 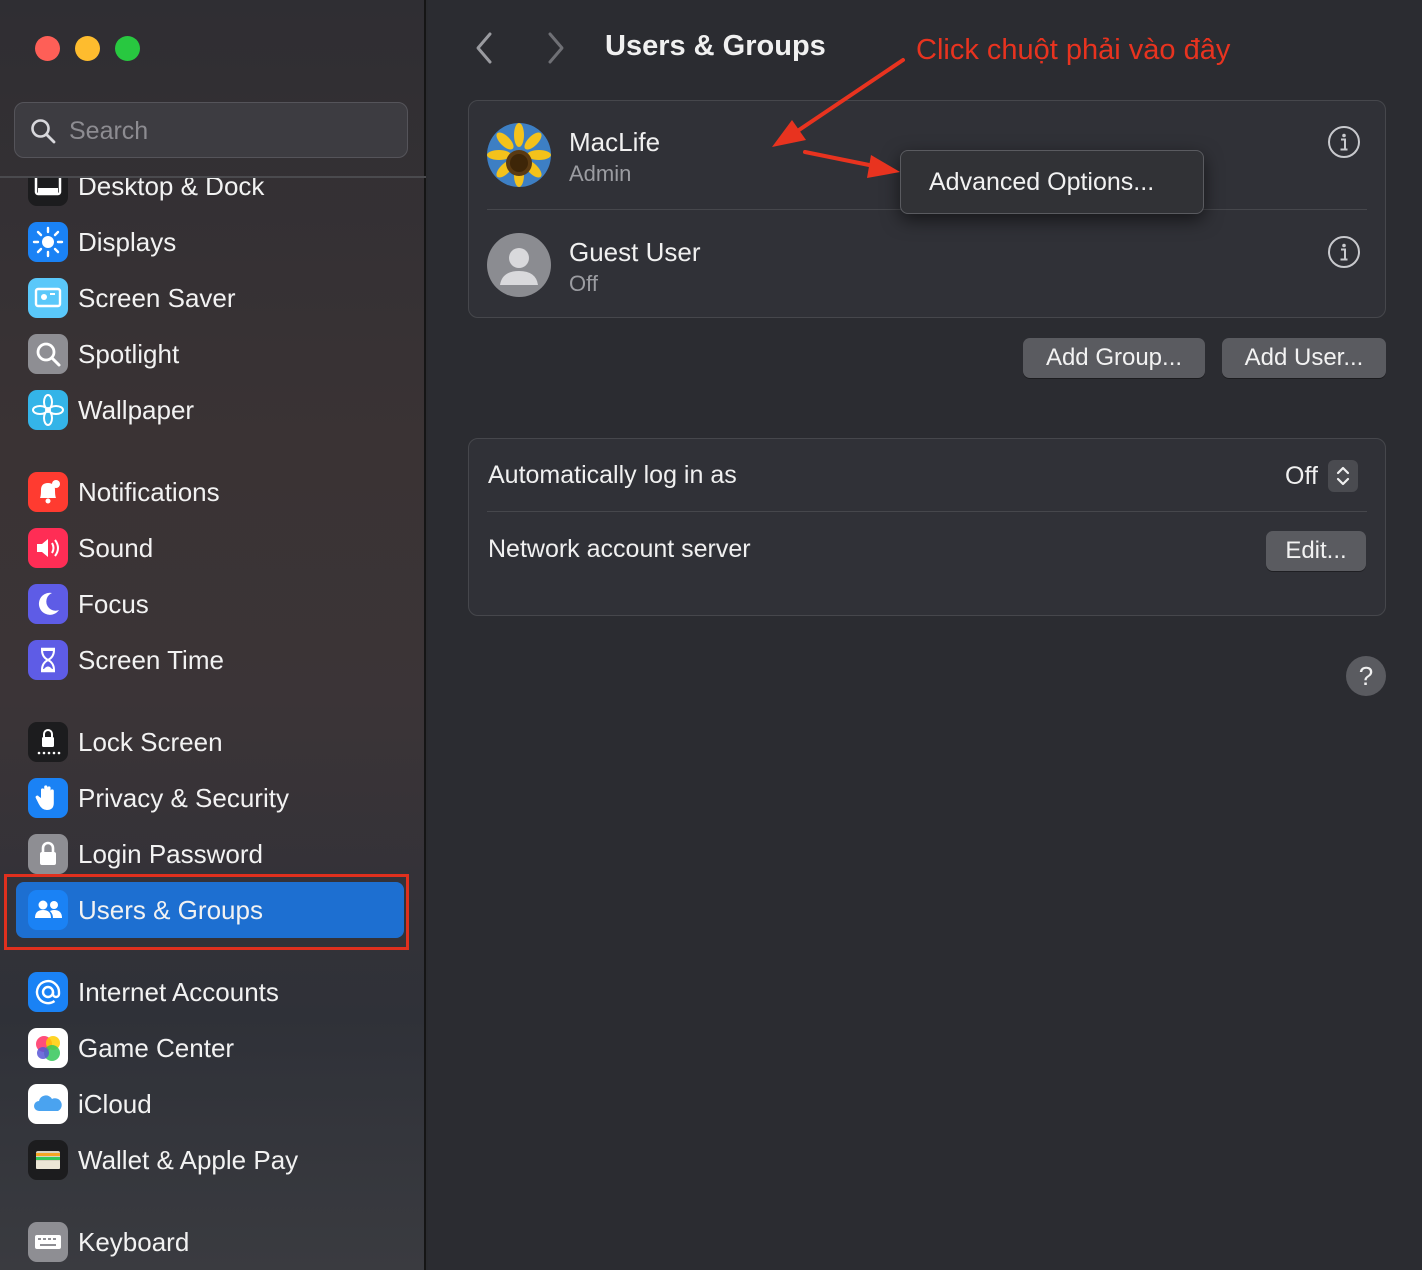 I want to click on sidebar-item-focus: Focus, so click(x=210, y=604).